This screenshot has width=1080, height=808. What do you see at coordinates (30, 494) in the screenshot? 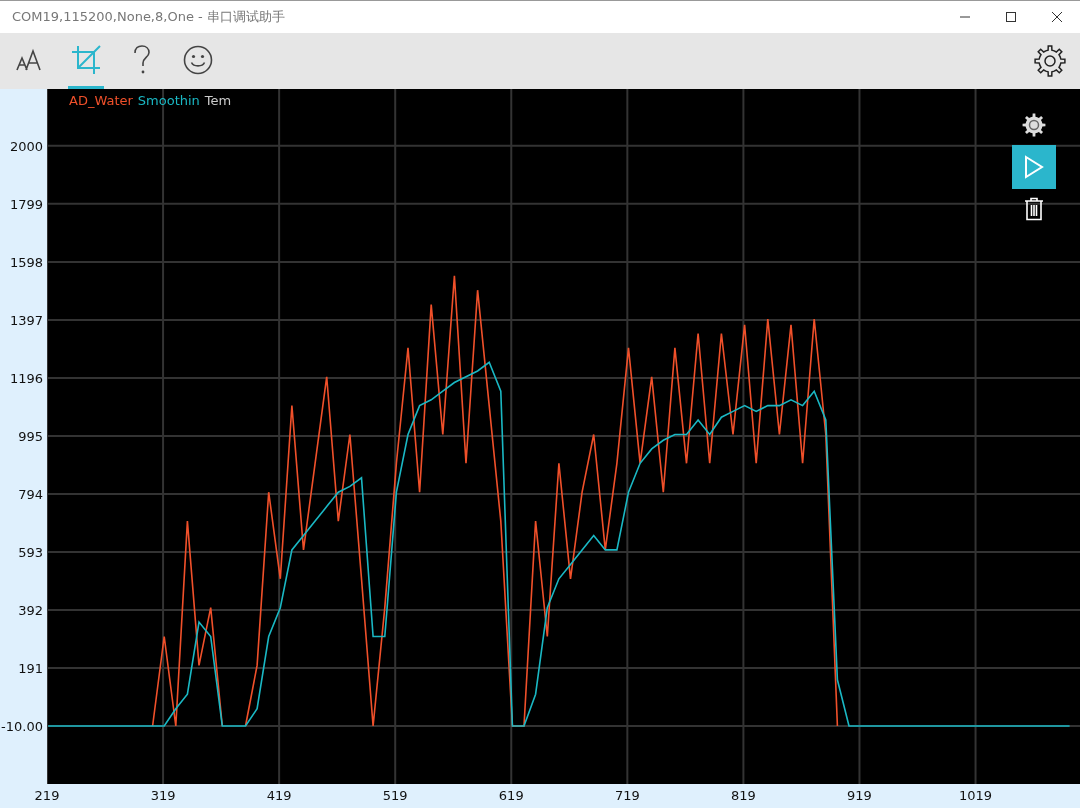
I see `y-axis-label: 794` at bounding box center [30, 494].